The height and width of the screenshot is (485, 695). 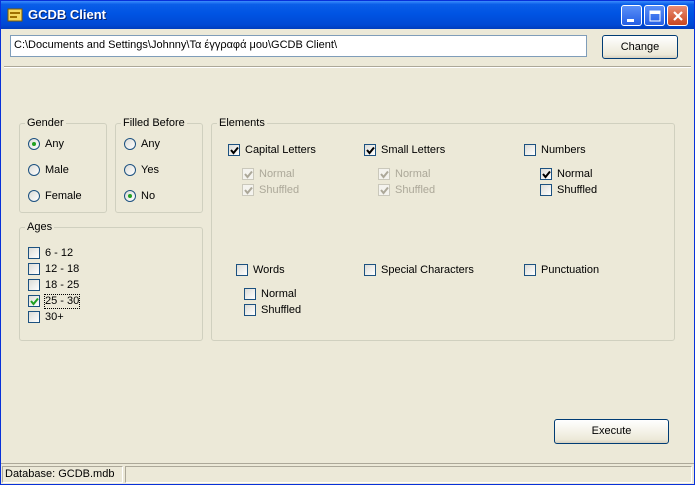 What do you see at coordinates (34, 253) in the screenshot?
I see `age-6-12-checkbox` at bounding box center [34, 253].